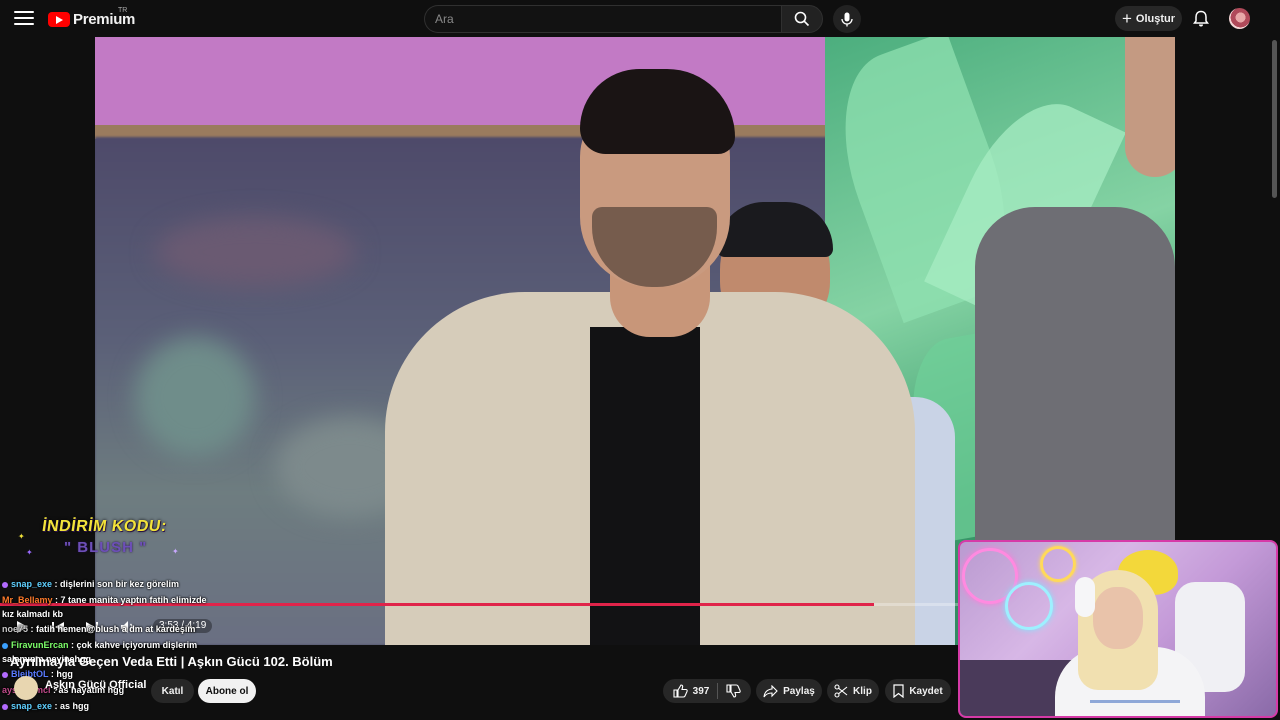 This screenshot has width=1280, height=720. I want to click on chat-username: Mr_Bellamy, so click(27, 600).